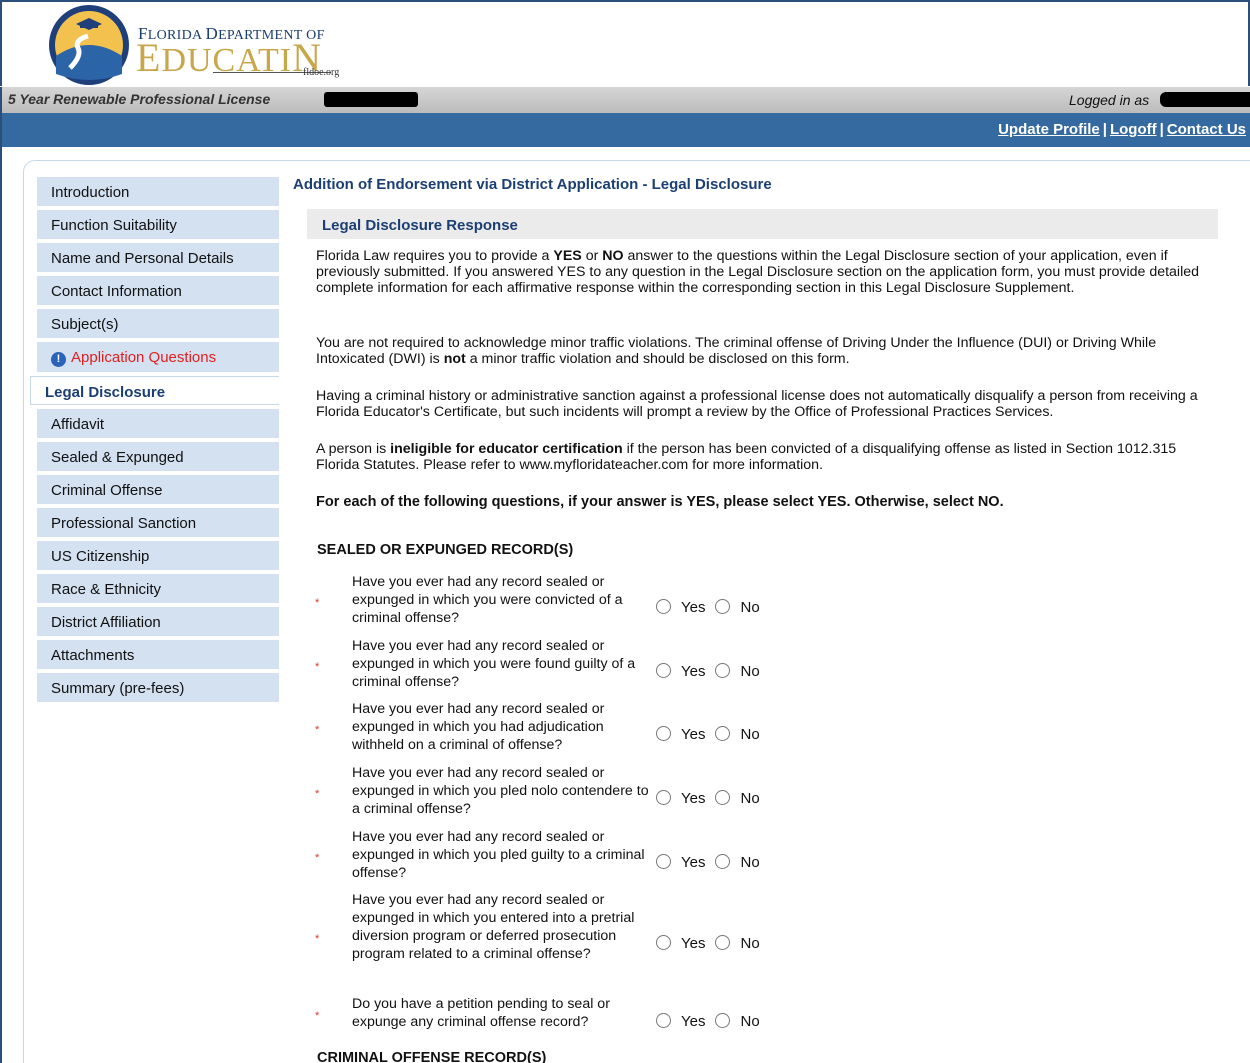  Describe the element at coordinates (158, 191) in the screenshot. I see `sidebar-item-introduction: Introduction` at that location.